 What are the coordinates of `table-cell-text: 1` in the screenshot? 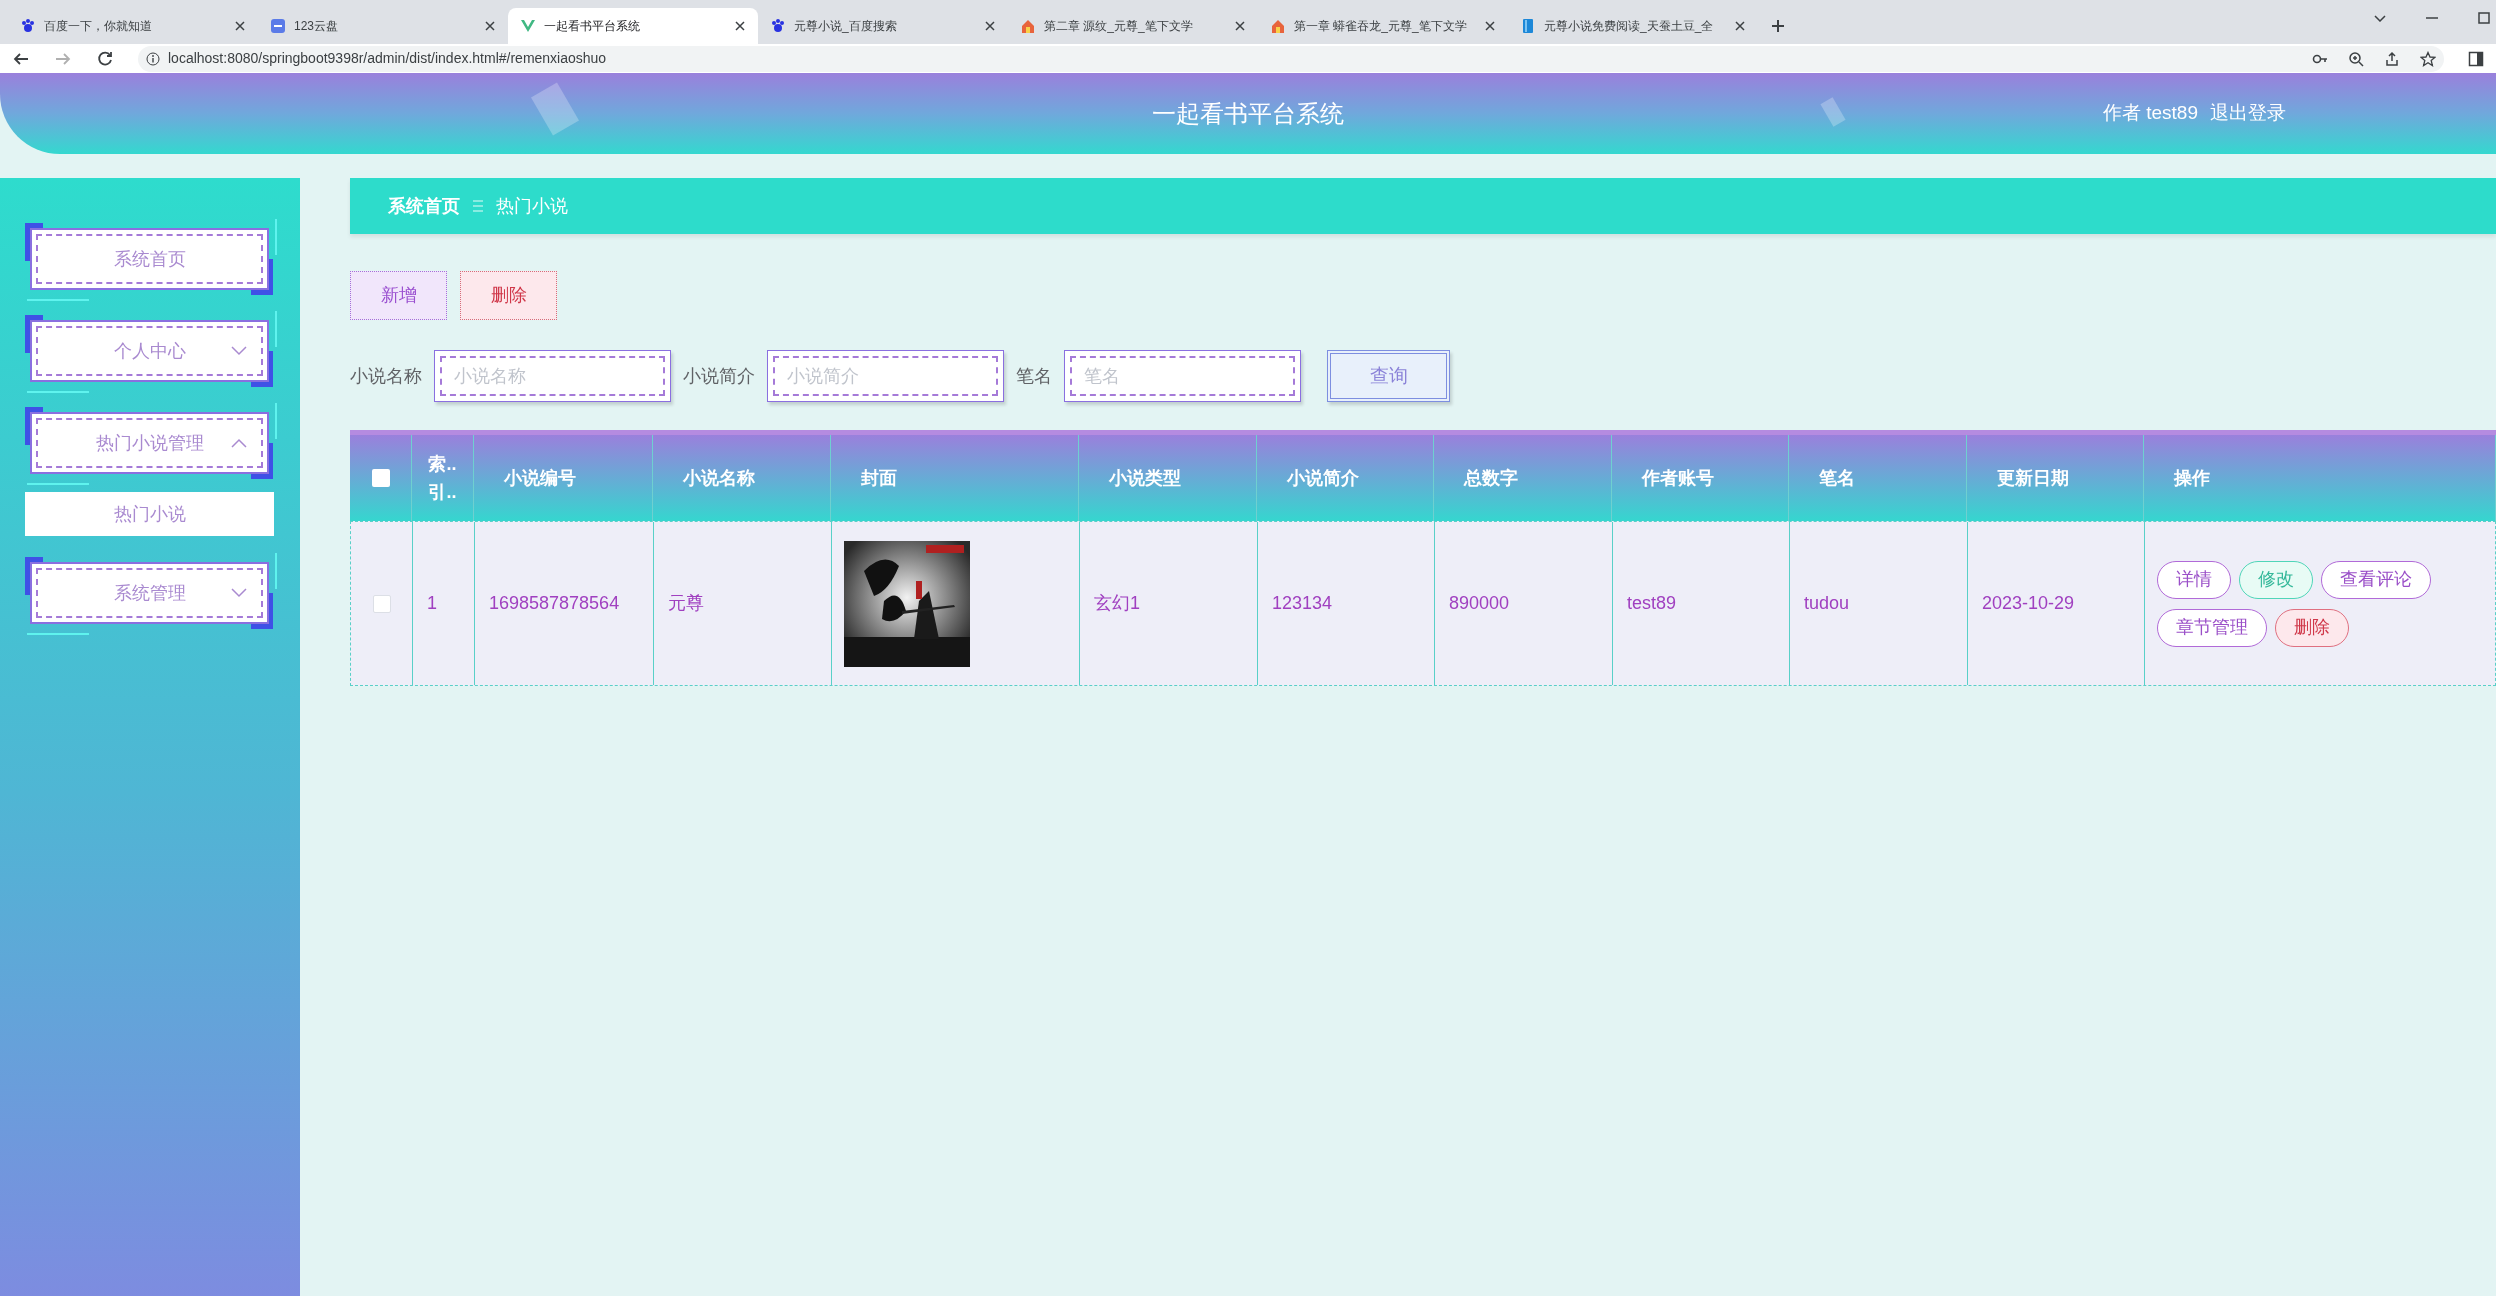 It's located at (432, 603).